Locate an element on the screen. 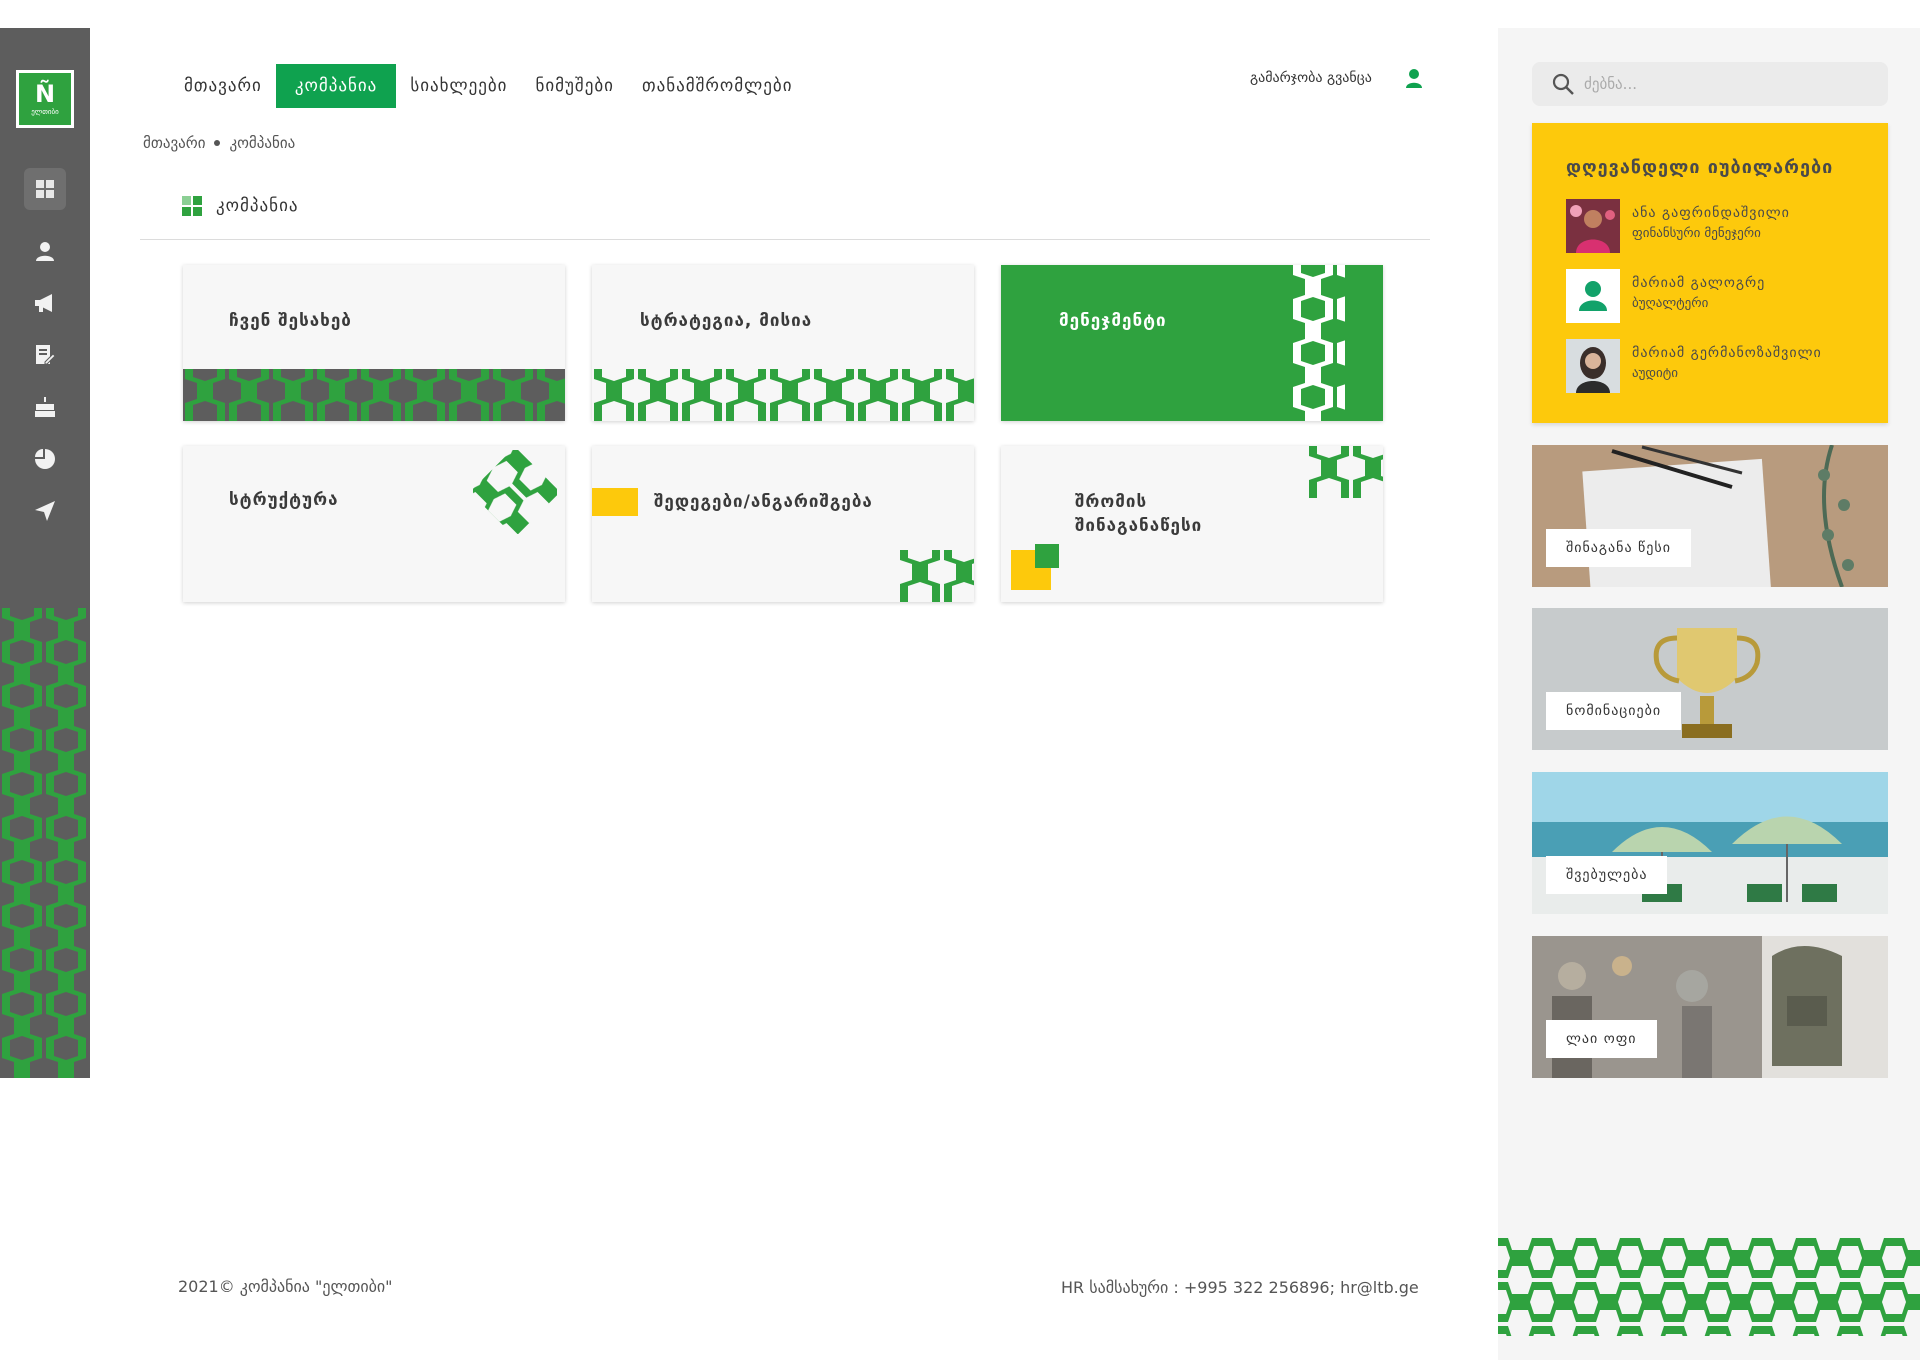  card-label: სტრატეგია, მისია is located at coordinates (726, 321).